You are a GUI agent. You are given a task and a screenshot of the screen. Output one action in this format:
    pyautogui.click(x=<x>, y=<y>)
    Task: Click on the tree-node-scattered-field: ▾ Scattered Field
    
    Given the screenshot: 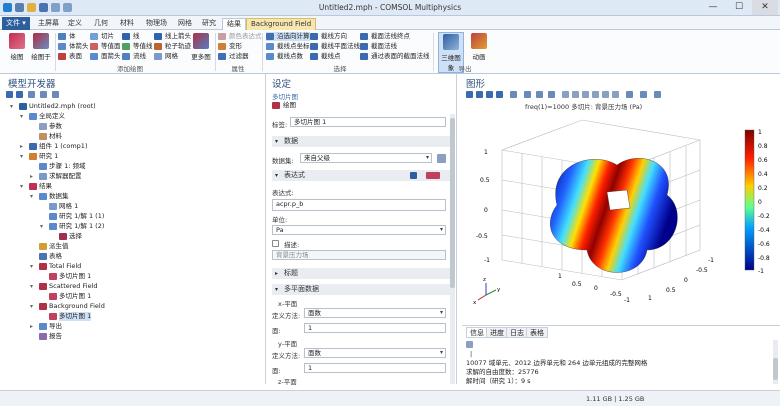 What is the action you would take?
    pyautogui.click(x=64, y=286)
    